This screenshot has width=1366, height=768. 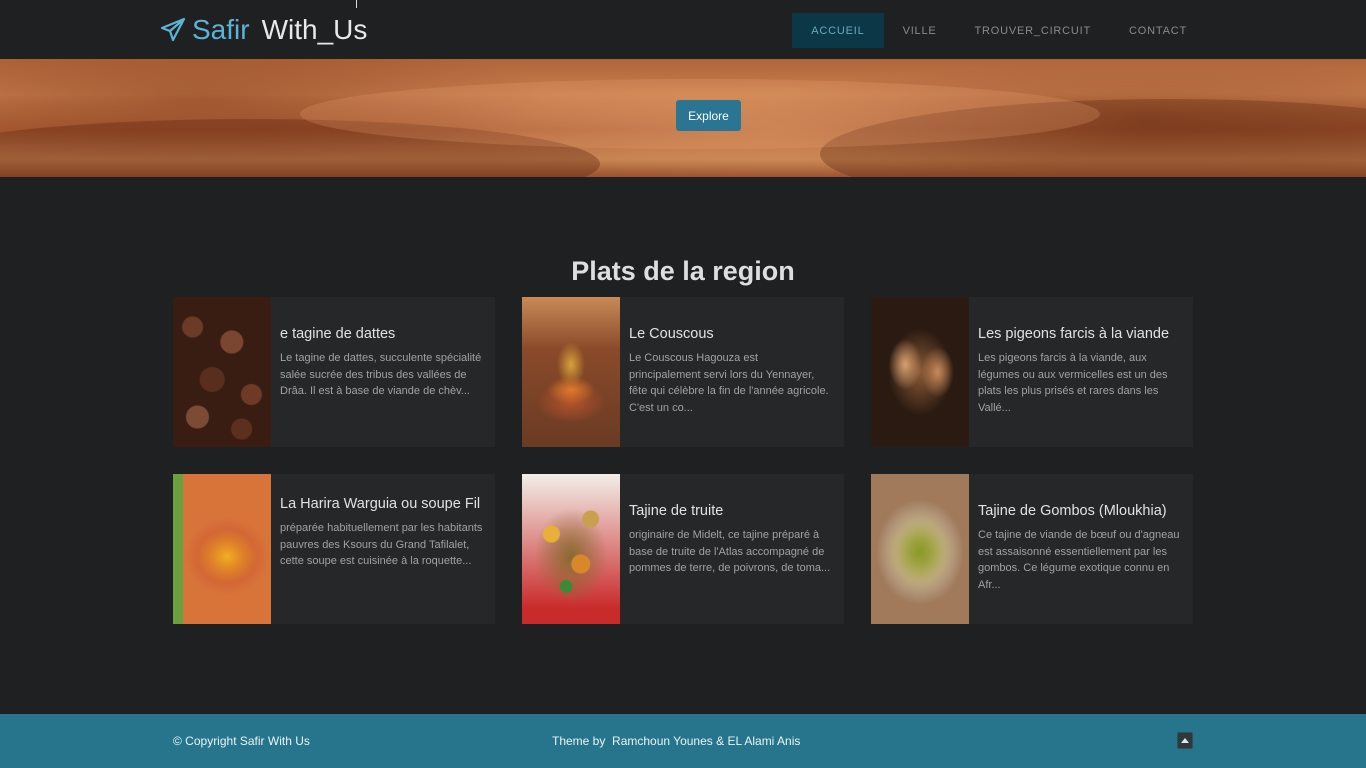 What do you see at coordinates (715, 70) in the screenshot?
I see `hero-heading-clipped-letters` at bounding box center [715, 70].